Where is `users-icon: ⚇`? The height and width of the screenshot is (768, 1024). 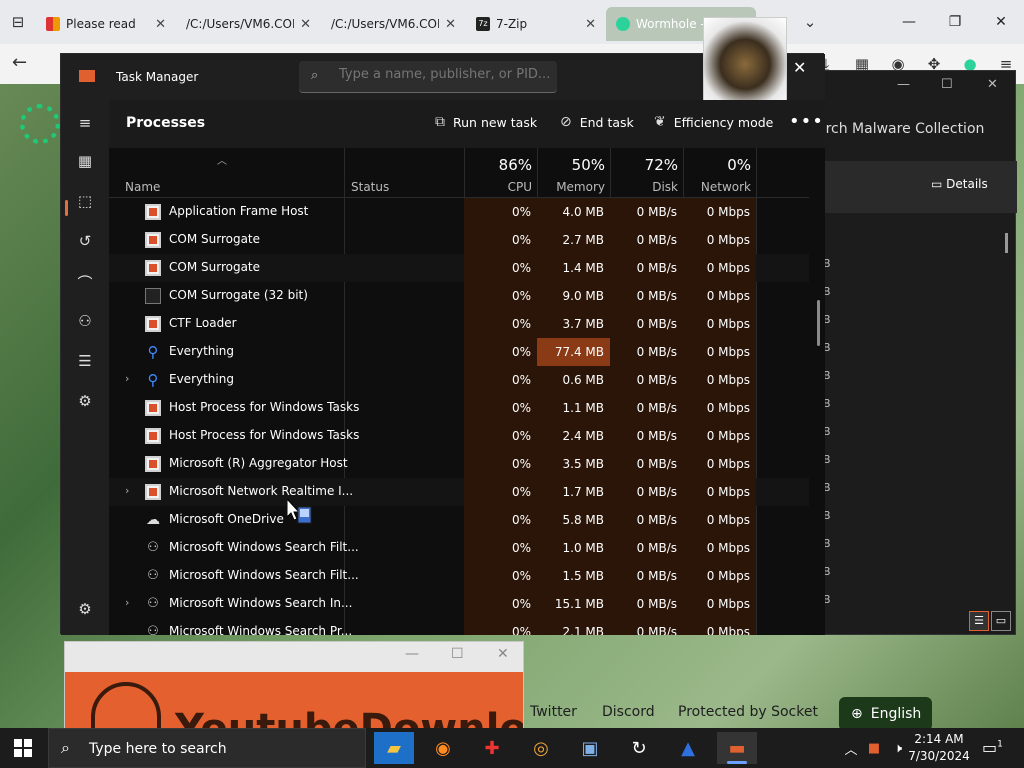 users-icon: ⚇ is located at coordinates (85, 322).